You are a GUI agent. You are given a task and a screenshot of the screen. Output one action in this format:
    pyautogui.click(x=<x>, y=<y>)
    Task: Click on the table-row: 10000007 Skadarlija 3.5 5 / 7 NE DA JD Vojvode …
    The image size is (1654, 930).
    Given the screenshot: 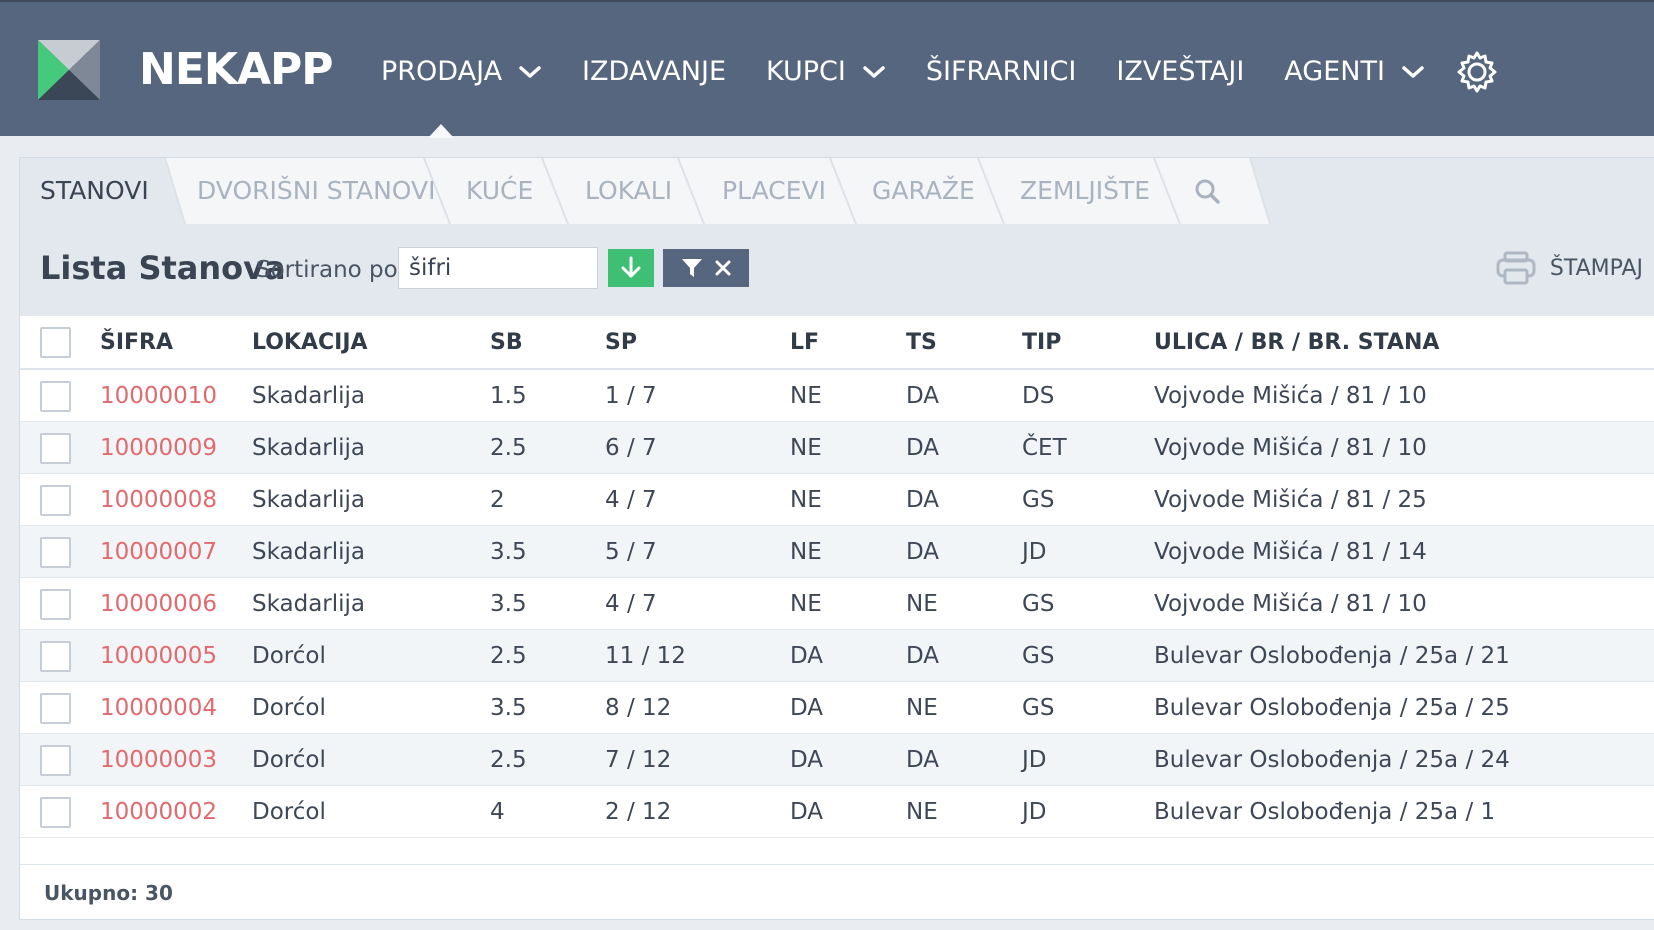 What is the action you would take?
    pyautogui.click(x=837, y=552)
    